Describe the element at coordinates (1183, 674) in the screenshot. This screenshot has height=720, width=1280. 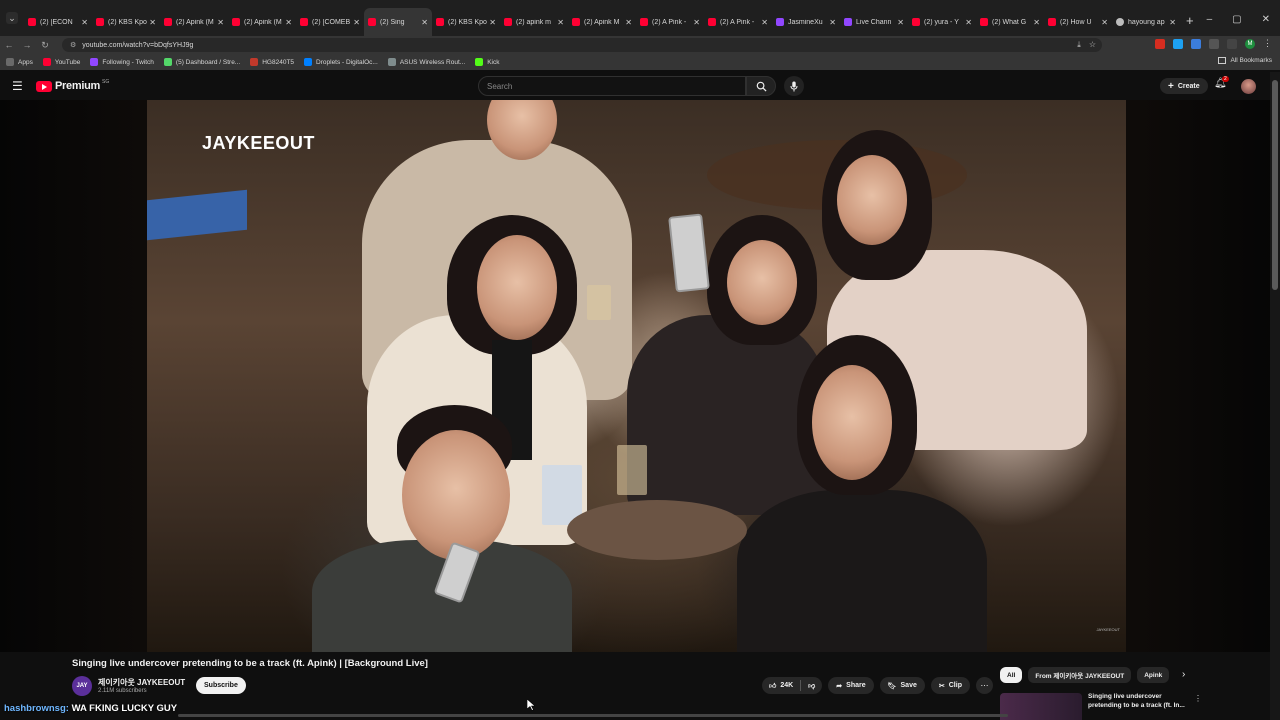
I see `chevron-right-icon: ›` at that location.